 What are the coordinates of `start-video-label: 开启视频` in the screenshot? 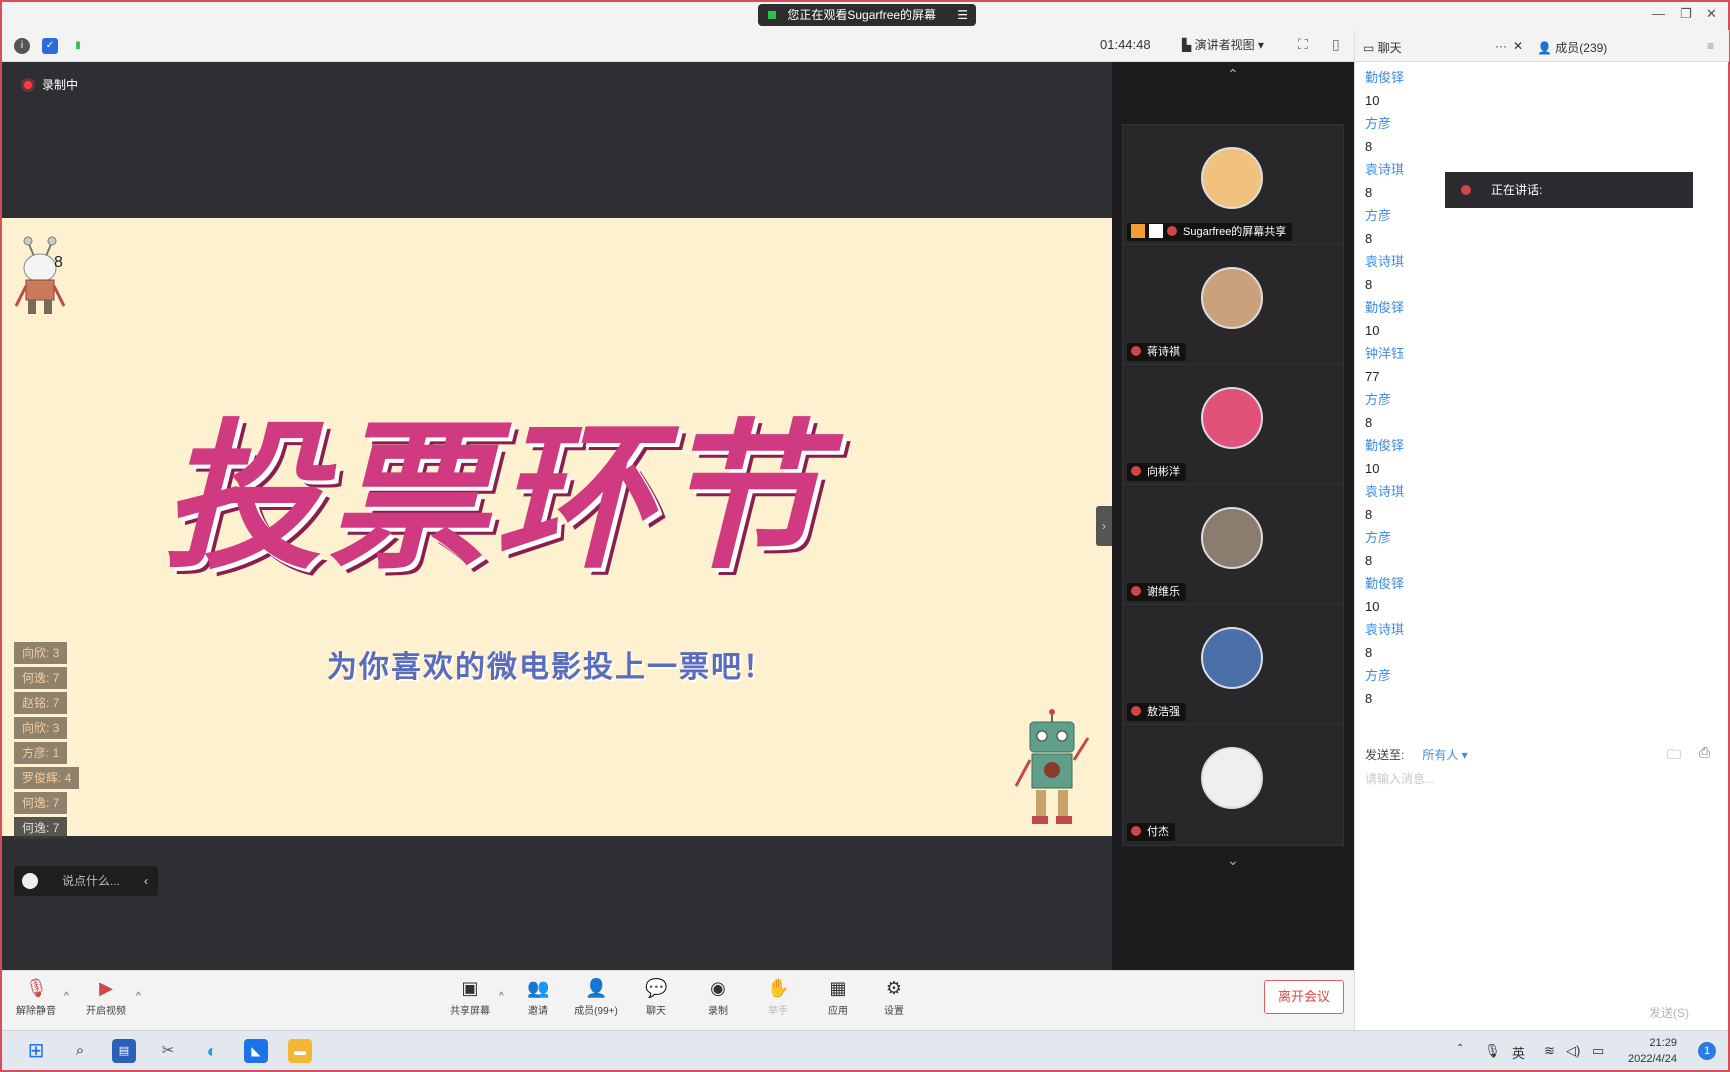 It's located at (106, 1011).